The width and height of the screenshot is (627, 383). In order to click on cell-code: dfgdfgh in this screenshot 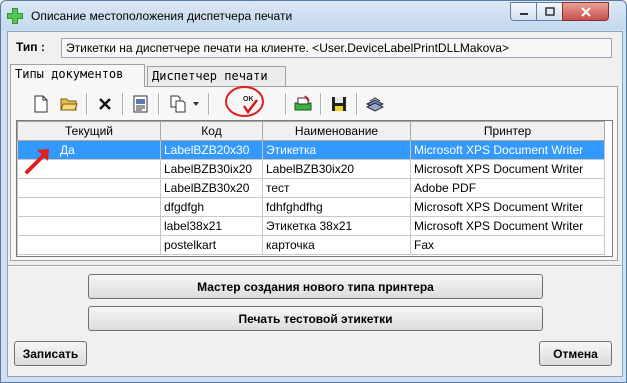, I will do `click(211, 207)`.